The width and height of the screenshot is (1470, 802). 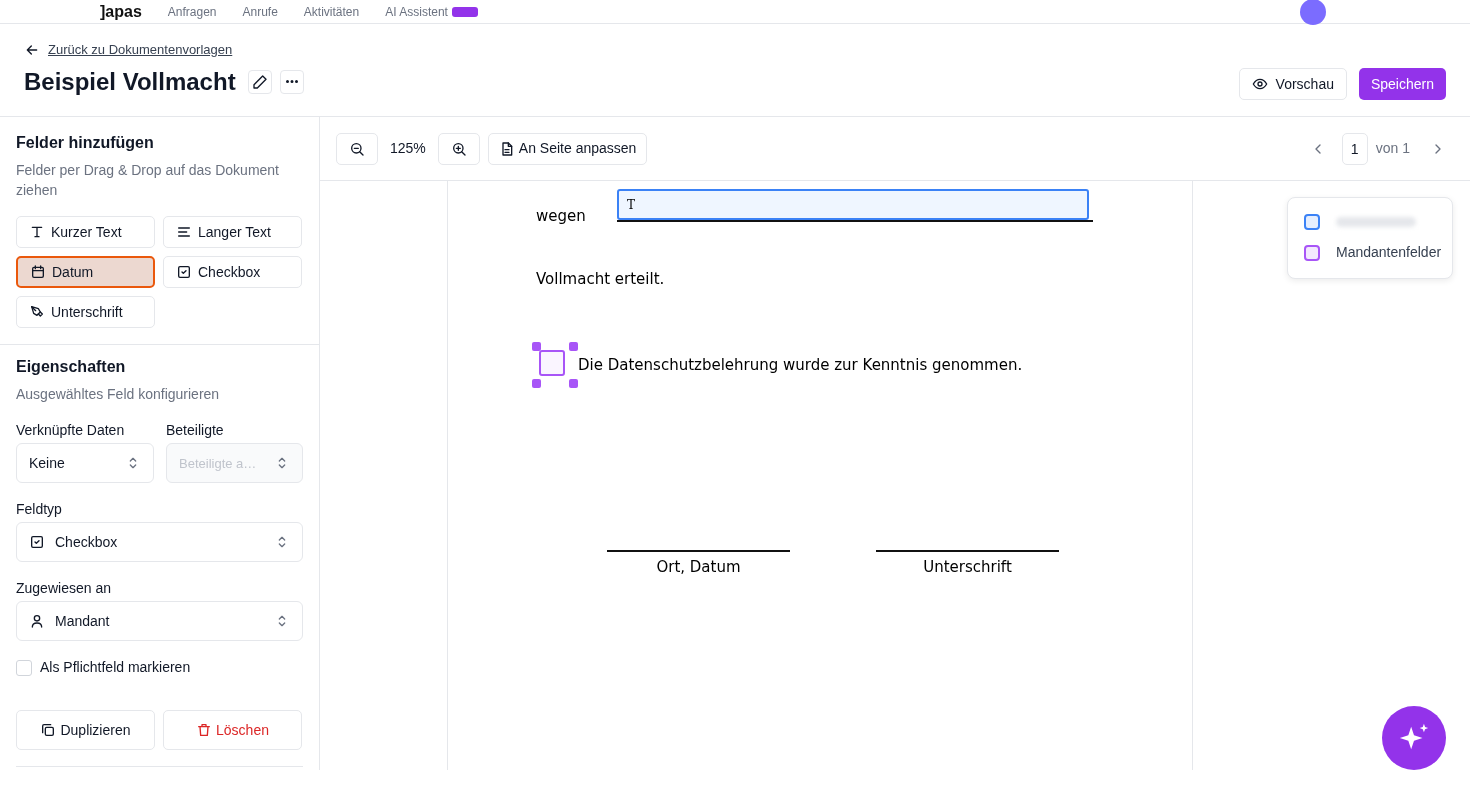 What do you see at coordinates (85, 232) in the screenshot?
I see `field-type-button: Kurzer Text` at bounding box center [85, 232].